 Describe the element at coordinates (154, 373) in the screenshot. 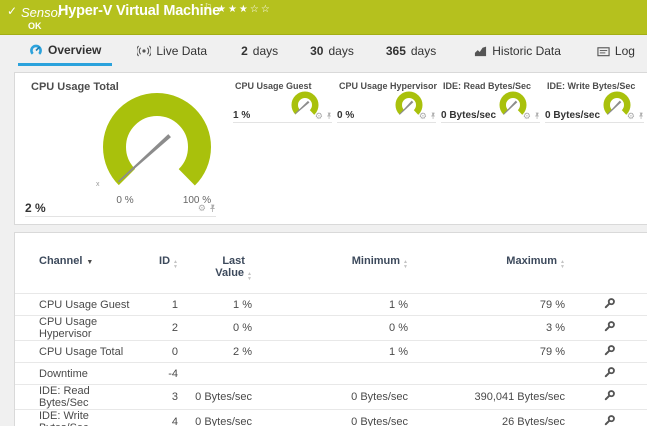

I see `channel-id: -4` at that location.